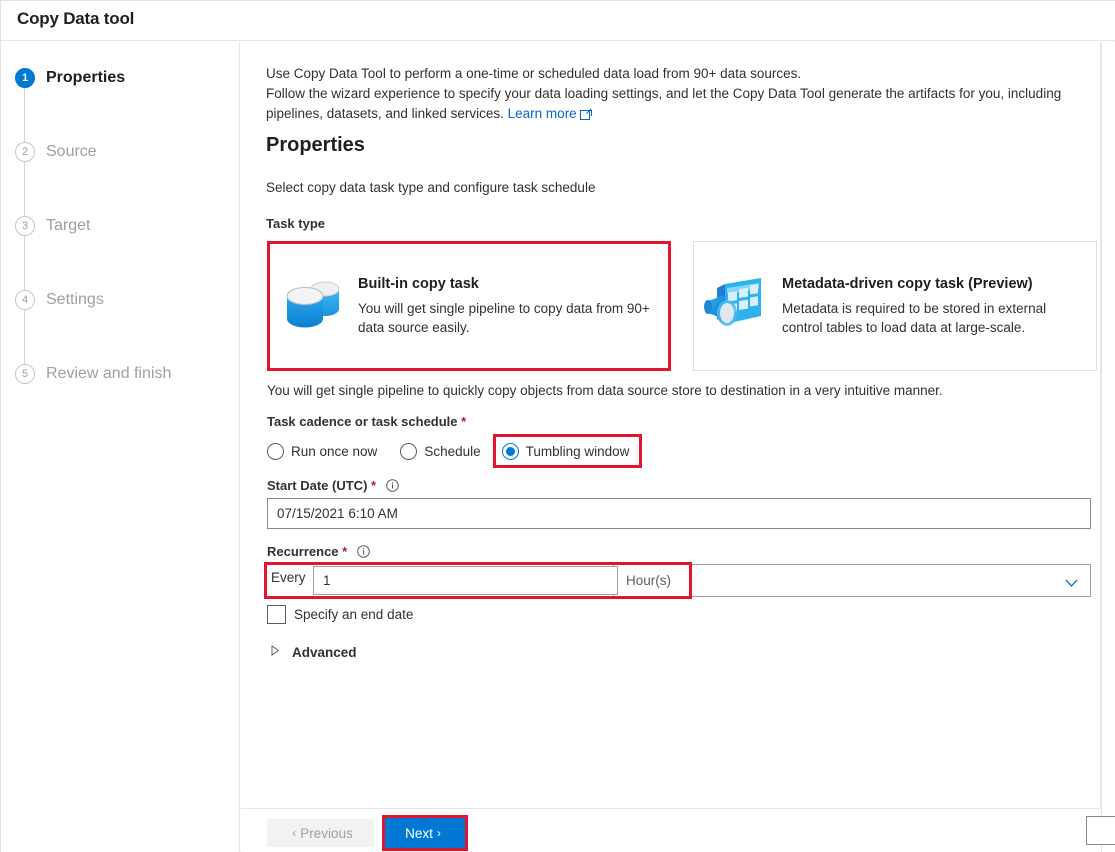 The image size is (1115, 852). I want to click on learn-more-label: Learn more, so click(542, 113).